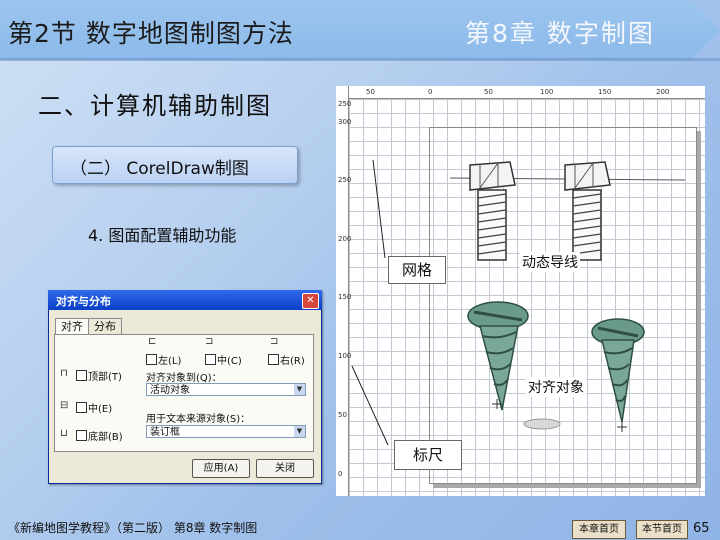 The image size is (720, 540). What do you see at coordinates (556, 387) in the screenshot?
I see `align-objects-label: 对齐对象` at bounding box center [556, 387].